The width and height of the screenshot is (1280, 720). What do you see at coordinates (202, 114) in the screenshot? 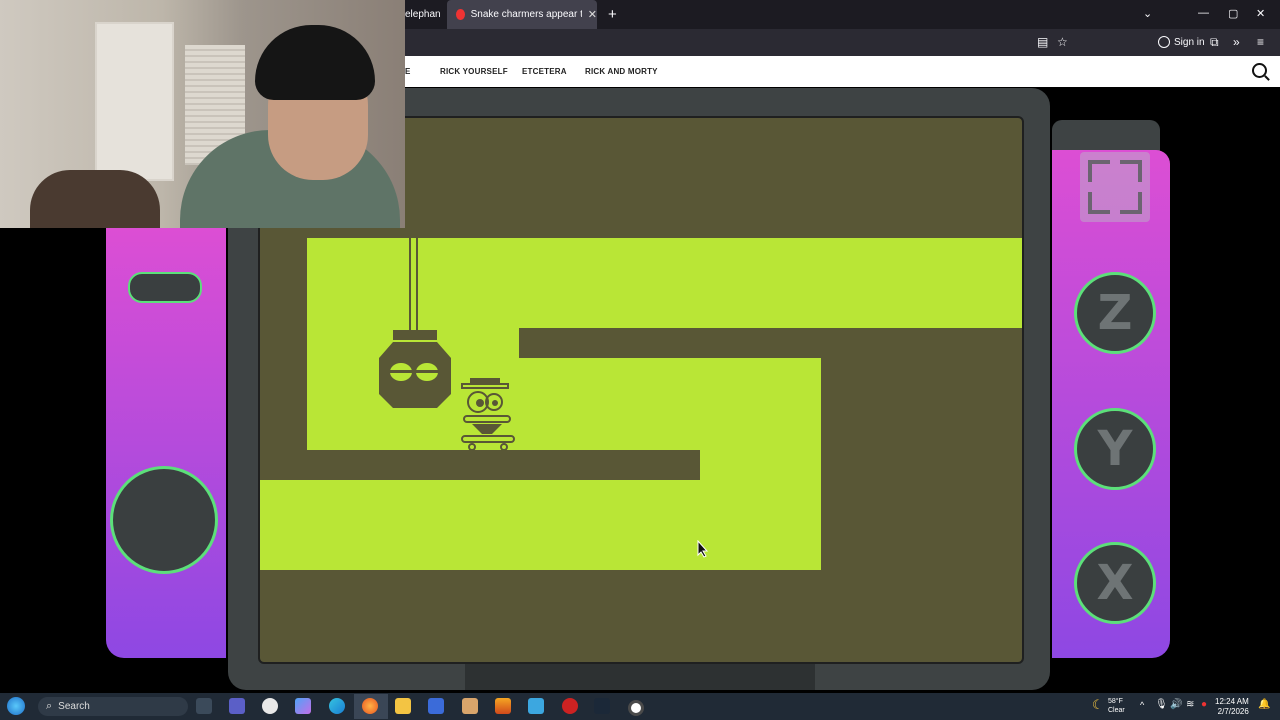
I see `webcam-overlay` at bounding box center [202, 114].